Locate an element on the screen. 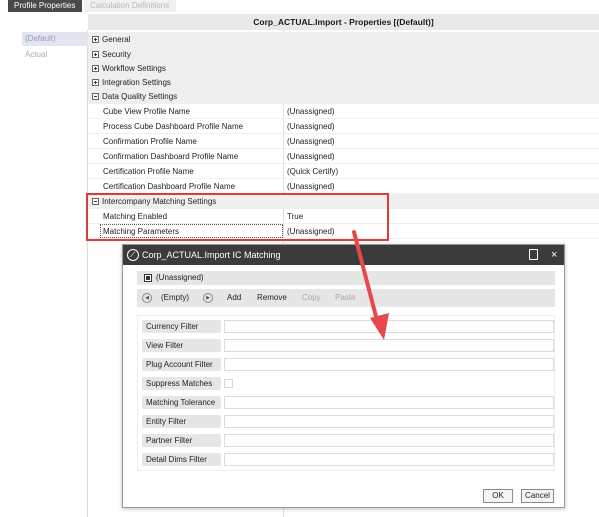 This screenshot has height=517, width=599. app-logo-icon: ∕ is located at coordinates (133, 255).